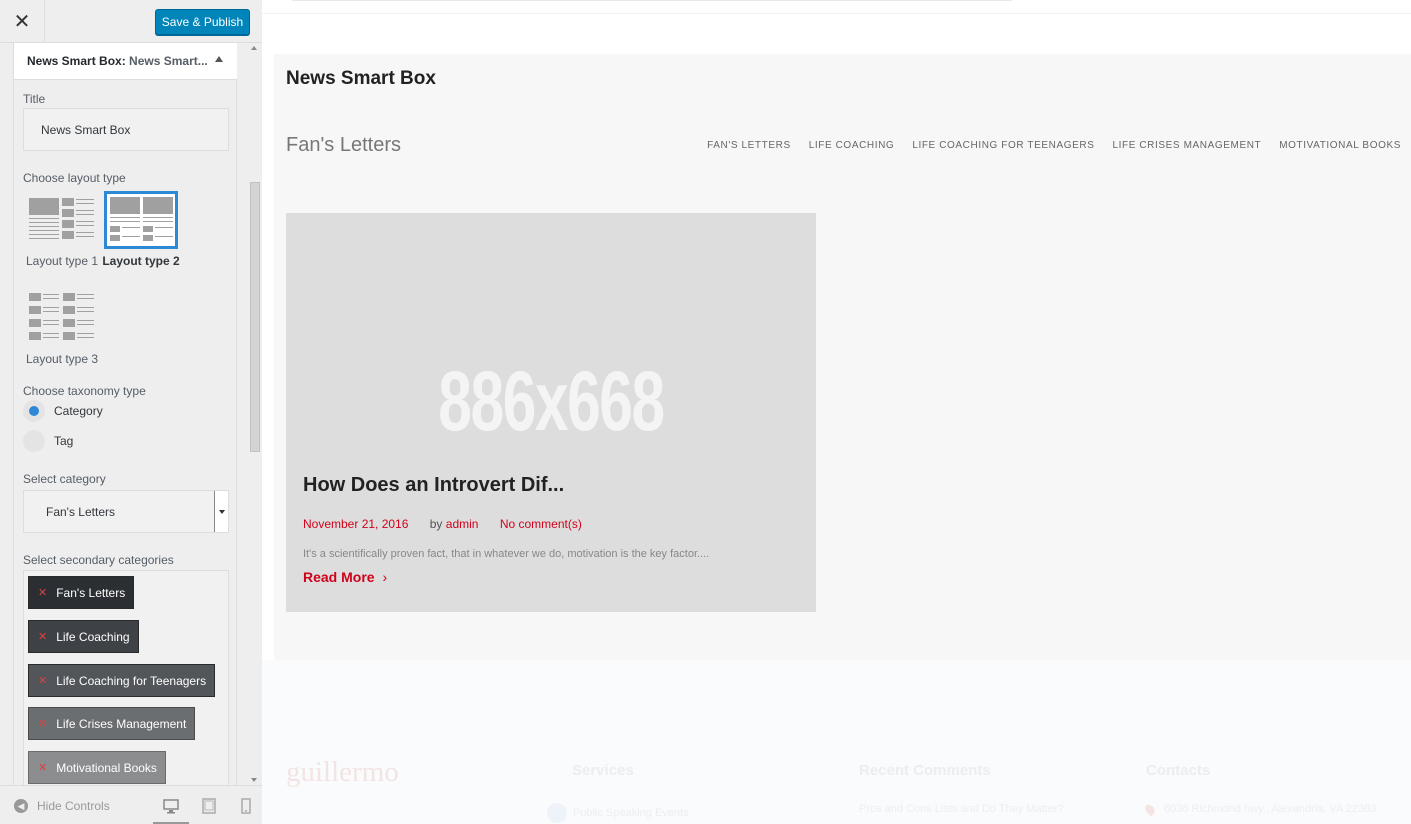 The image size is (1411, 824). Describe the element at coordinates (126, 129) in the screenshot. I see `title-input: News Smart Box` at that location.